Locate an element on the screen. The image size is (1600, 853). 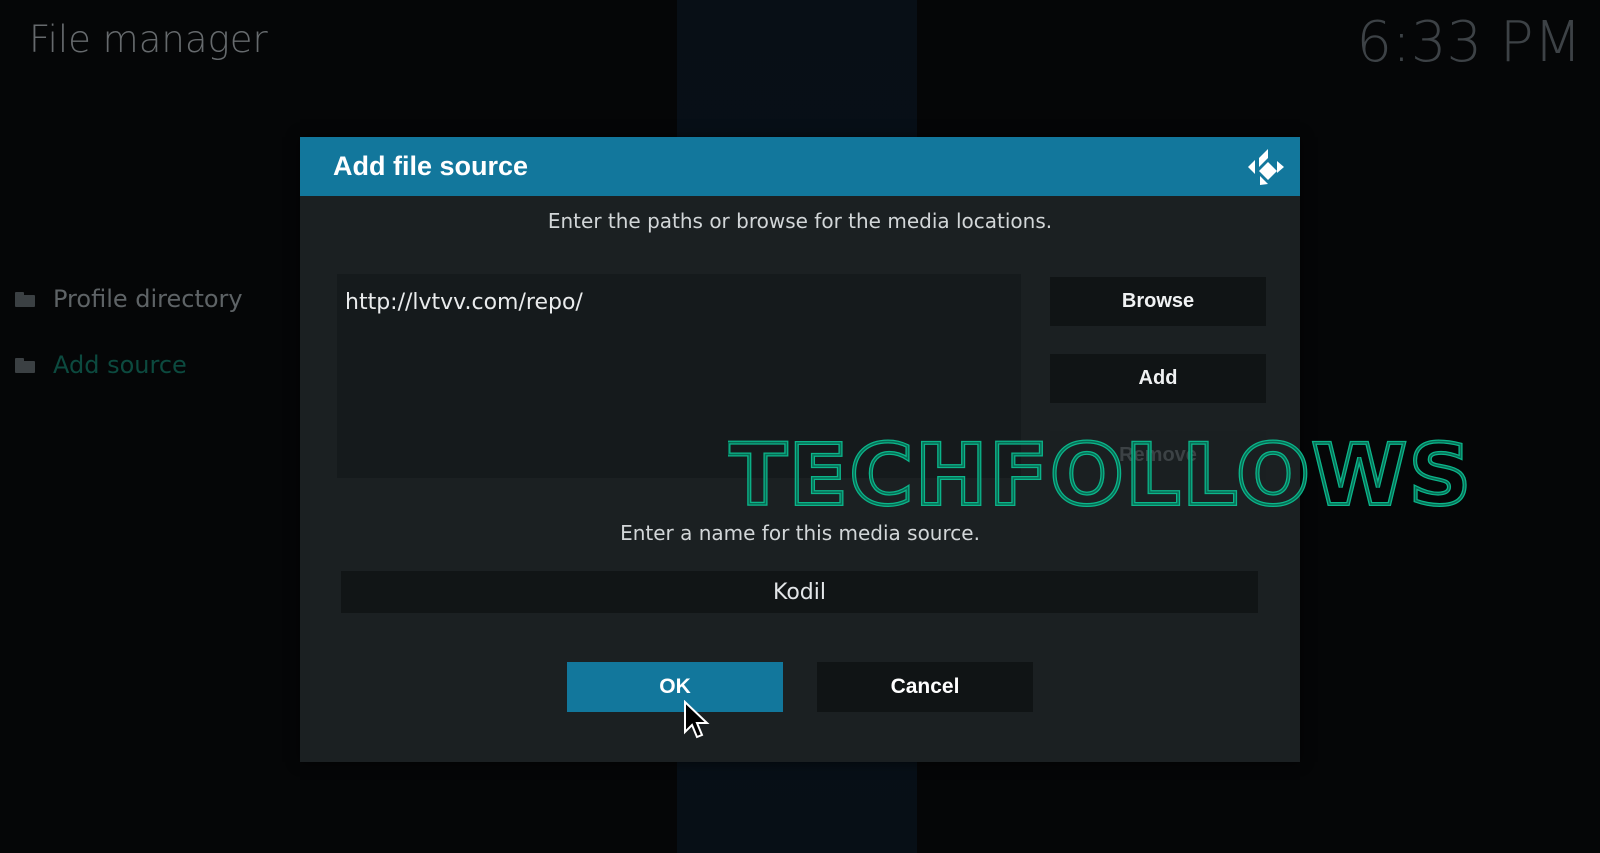
app-title: File manager is located at coordinates (148, 39).